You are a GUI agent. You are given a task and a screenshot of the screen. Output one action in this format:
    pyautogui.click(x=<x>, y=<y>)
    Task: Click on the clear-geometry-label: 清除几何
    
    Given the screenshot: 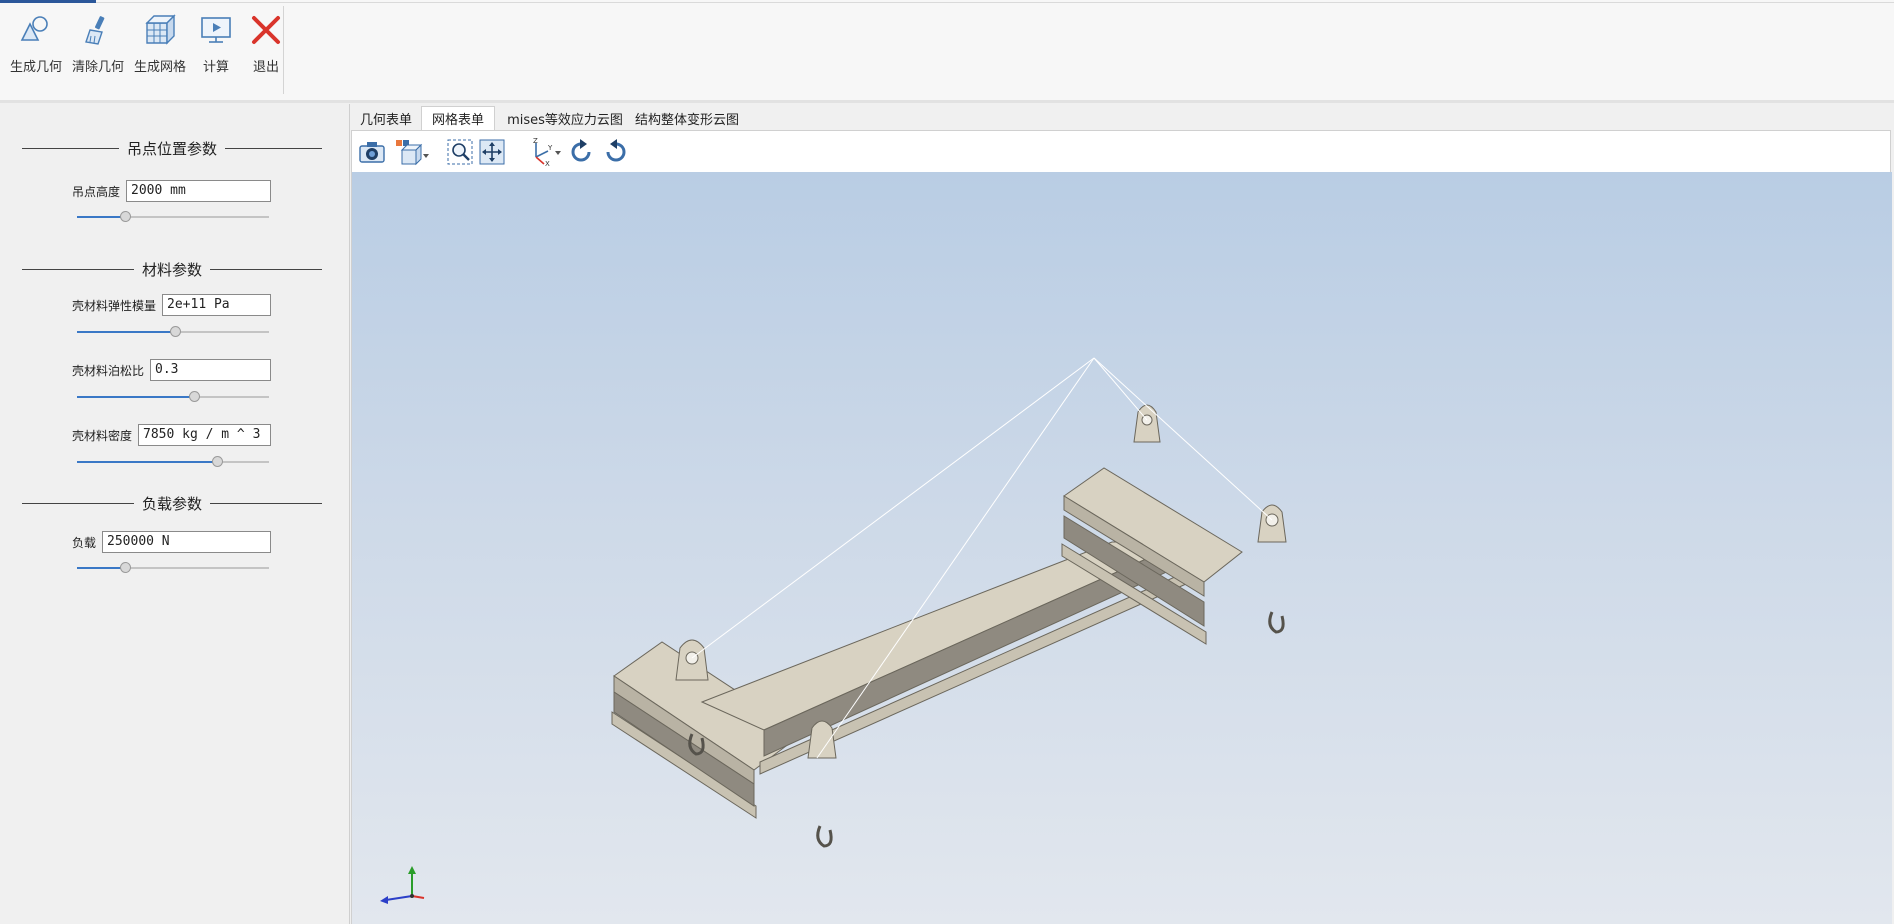 What is the action you would take?
    pyautogui.click(x=98, y=67)
    